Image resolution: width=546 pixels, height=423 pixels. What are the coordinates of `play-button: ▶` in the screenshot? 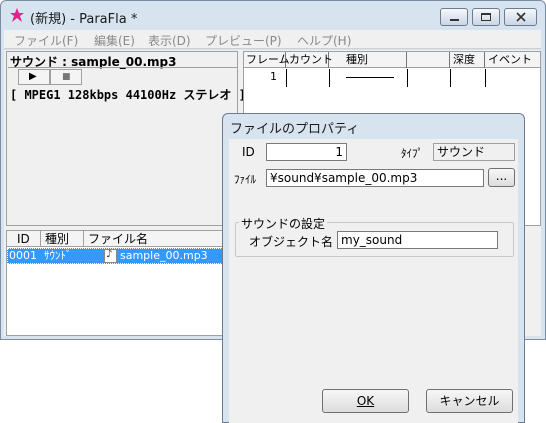 It's located at (34, 77).